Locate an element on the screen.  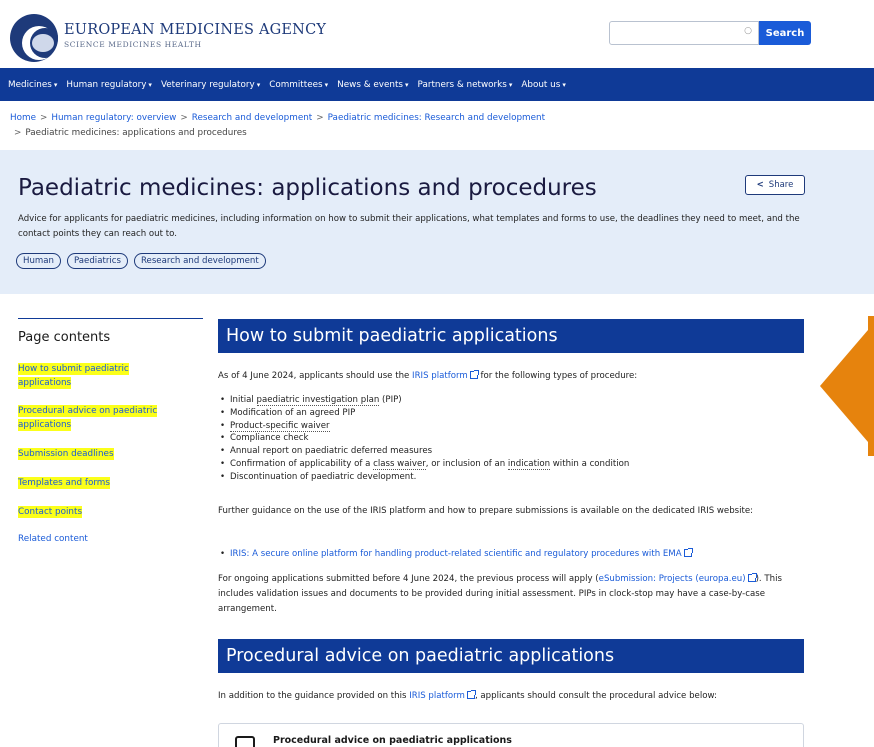
text: (PIP) is located at coordinates (390, 400).